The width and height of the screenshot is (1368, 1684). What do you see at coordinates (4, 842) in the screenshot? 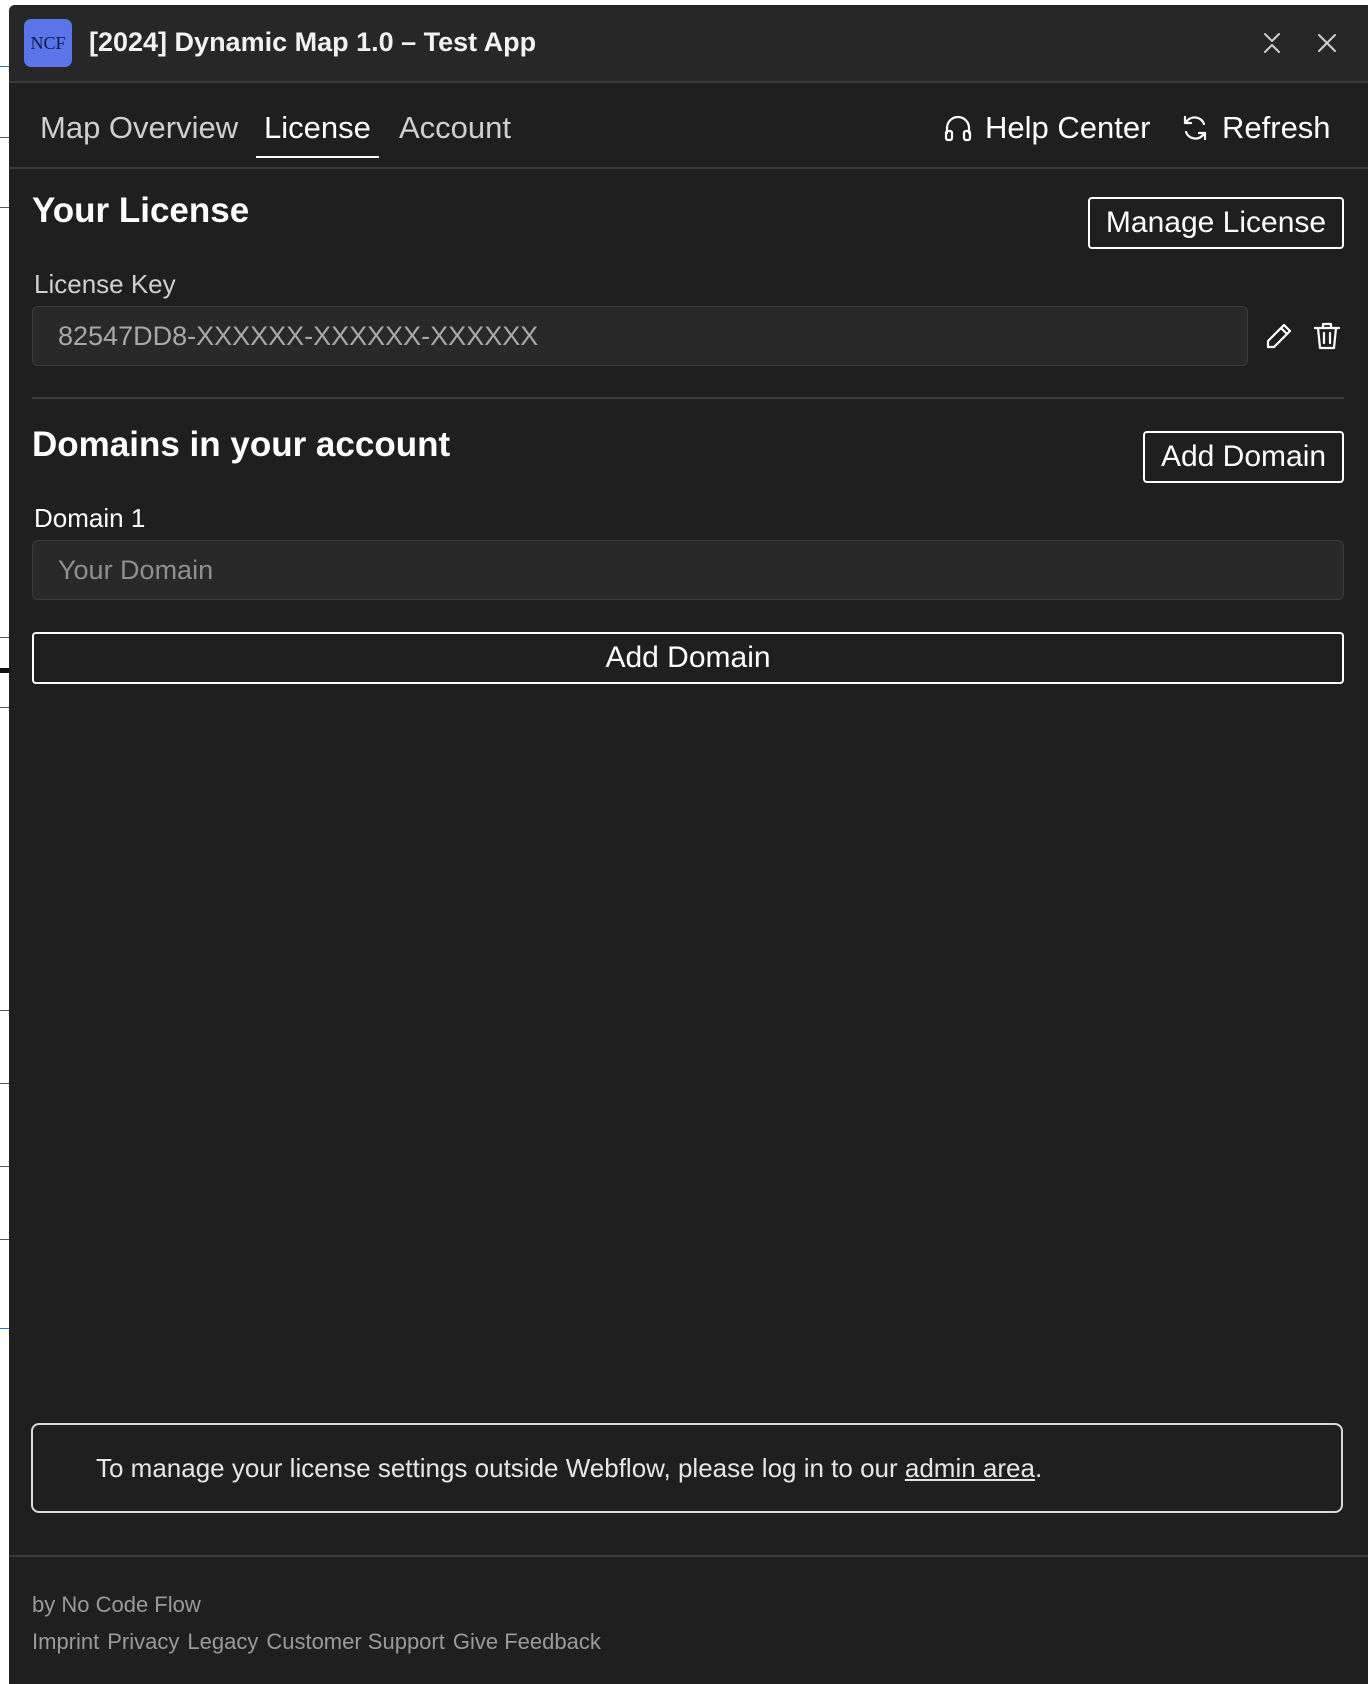
I see `background-page-edge` at bounding box center [4, 842].